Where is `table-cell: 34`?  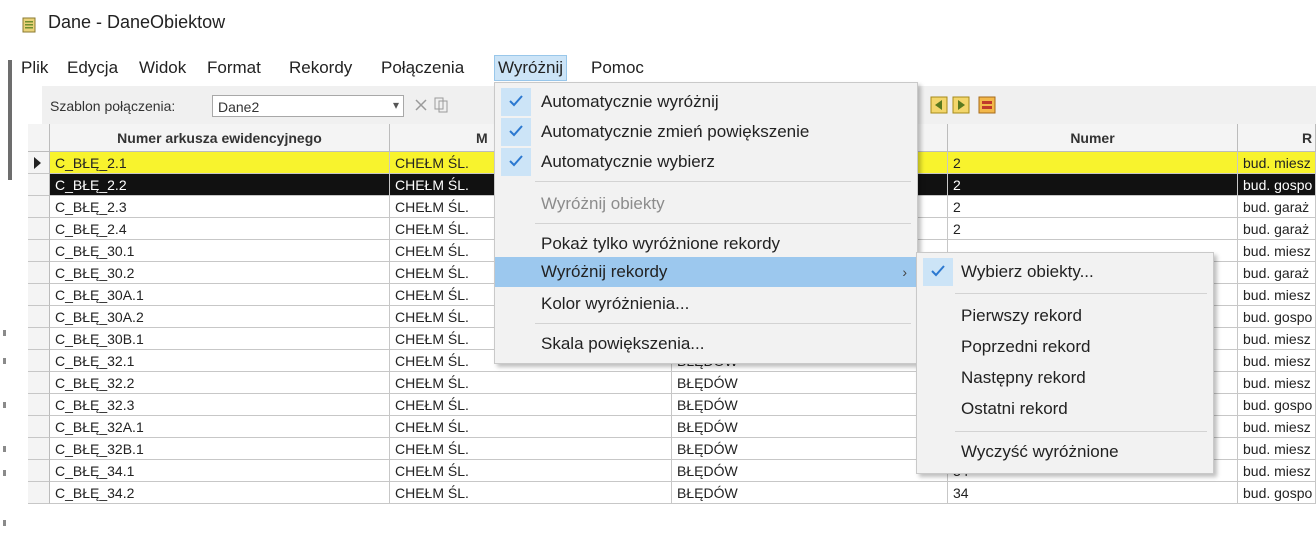
table-cell: 34 is located at coordinates (1093, 493).